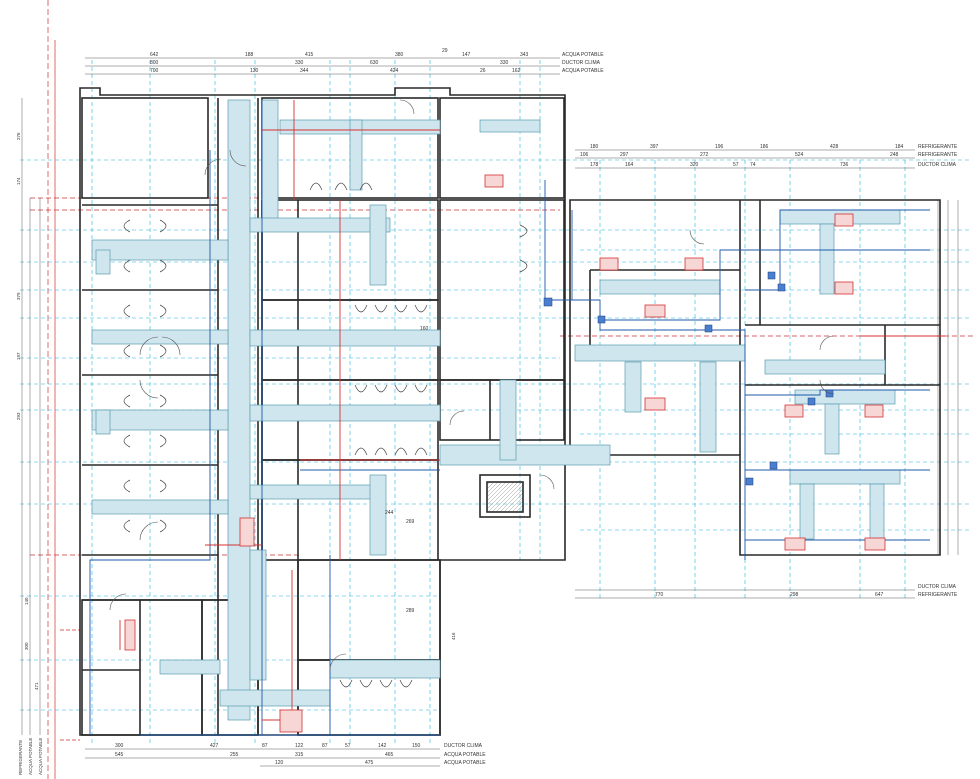  I want to click on dim-bottom-12: 465, so click(389, 755).